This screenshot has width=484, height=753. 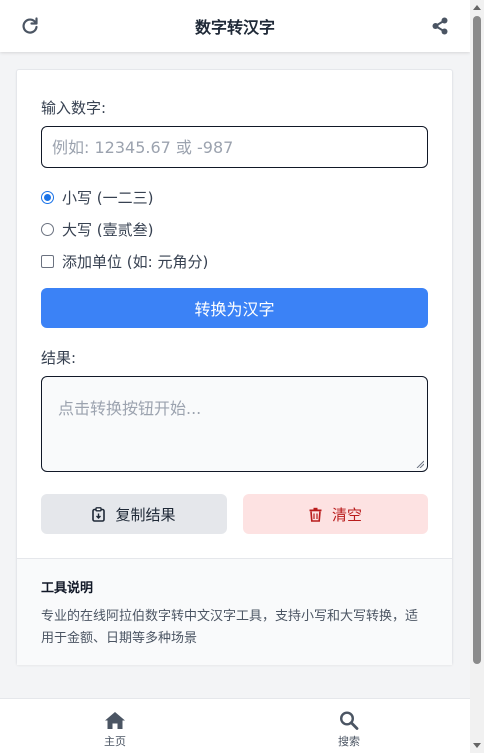 What do you see at coordinates (47, 197) in the screenshot?
I see `lowercase-radio` at bounding box center [47, 197].